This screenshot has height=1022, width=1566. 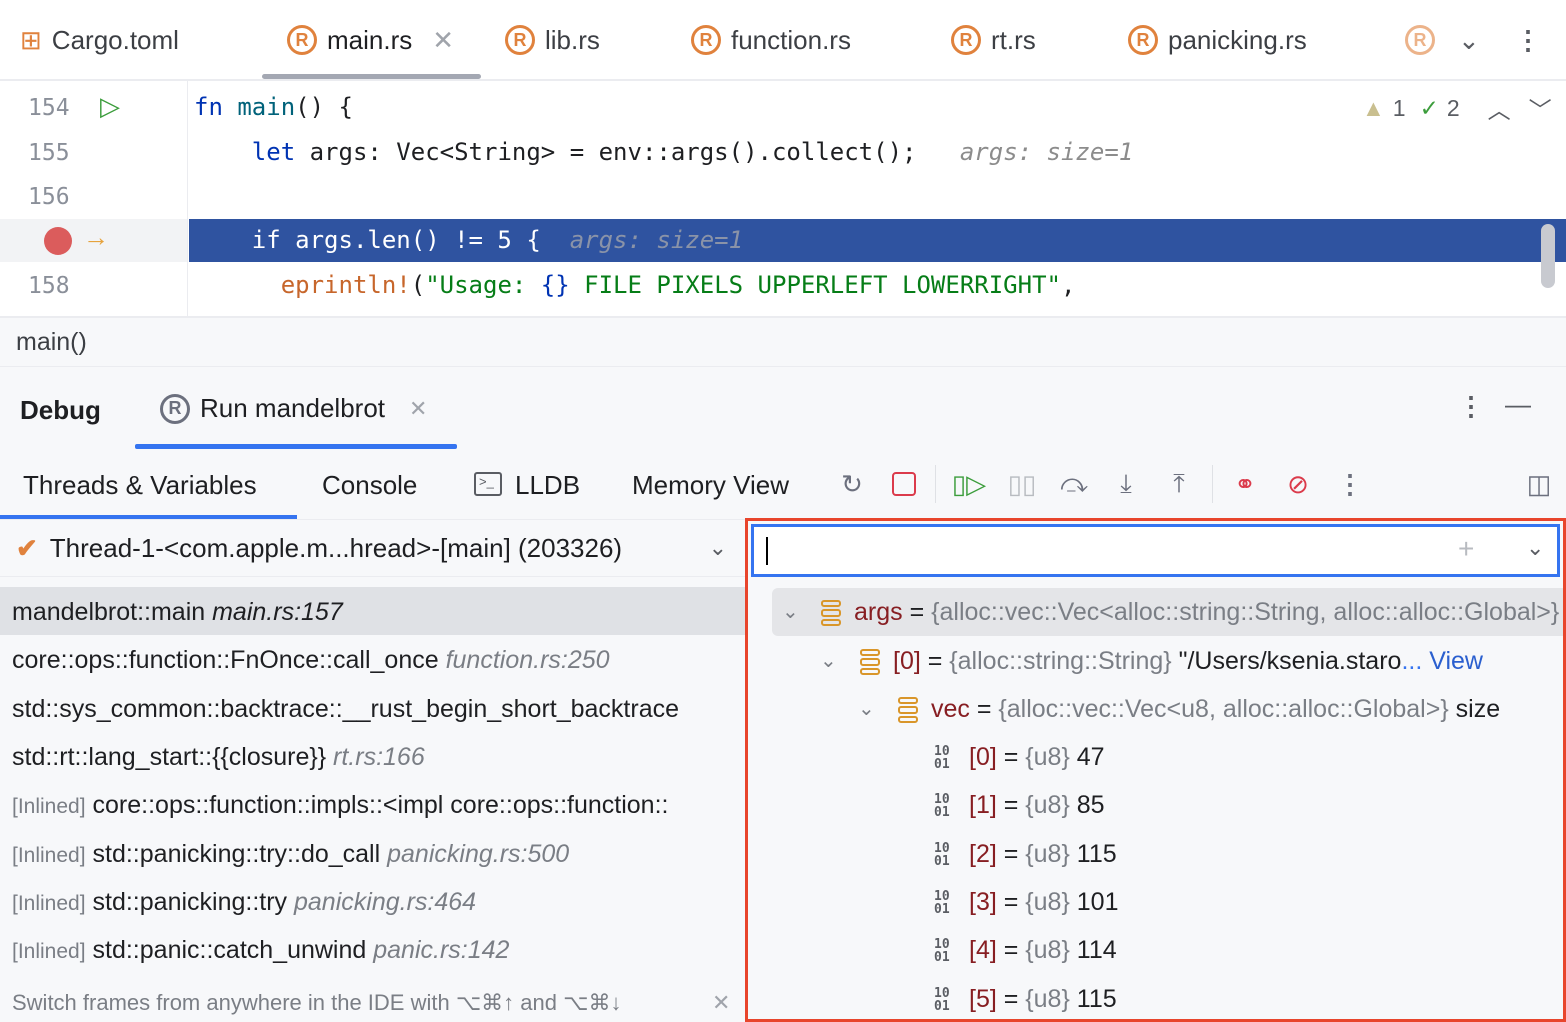 What do you see at coordinates (60, 410) in the screenshot?
I see `debug-title: Debug` at bounding box center [60, 410].